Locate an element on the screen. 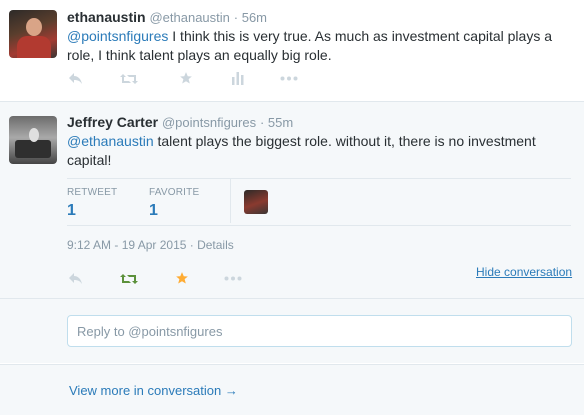  favoriter-avatar is located at coordinates (256, 202).